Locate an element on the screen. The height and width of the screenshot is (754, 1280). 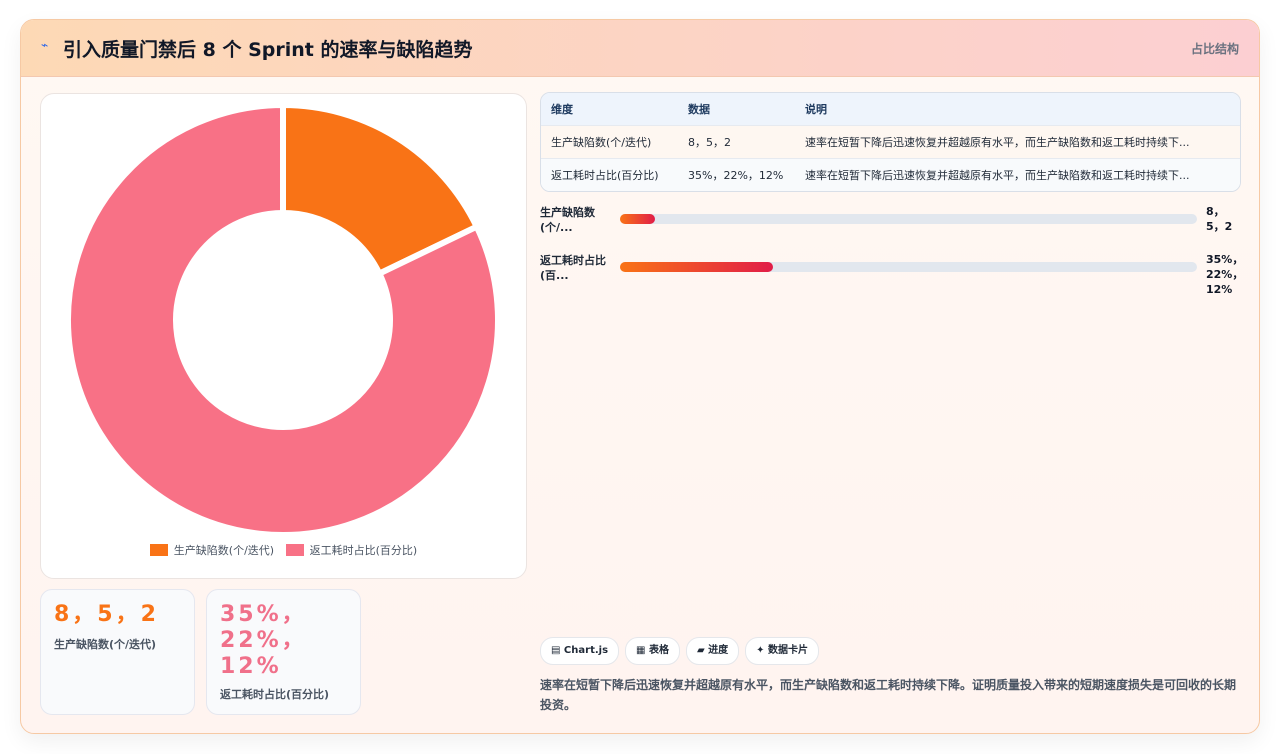
legend-label: 返工耗时占比(百分比) is located at coordinates (363, 550).